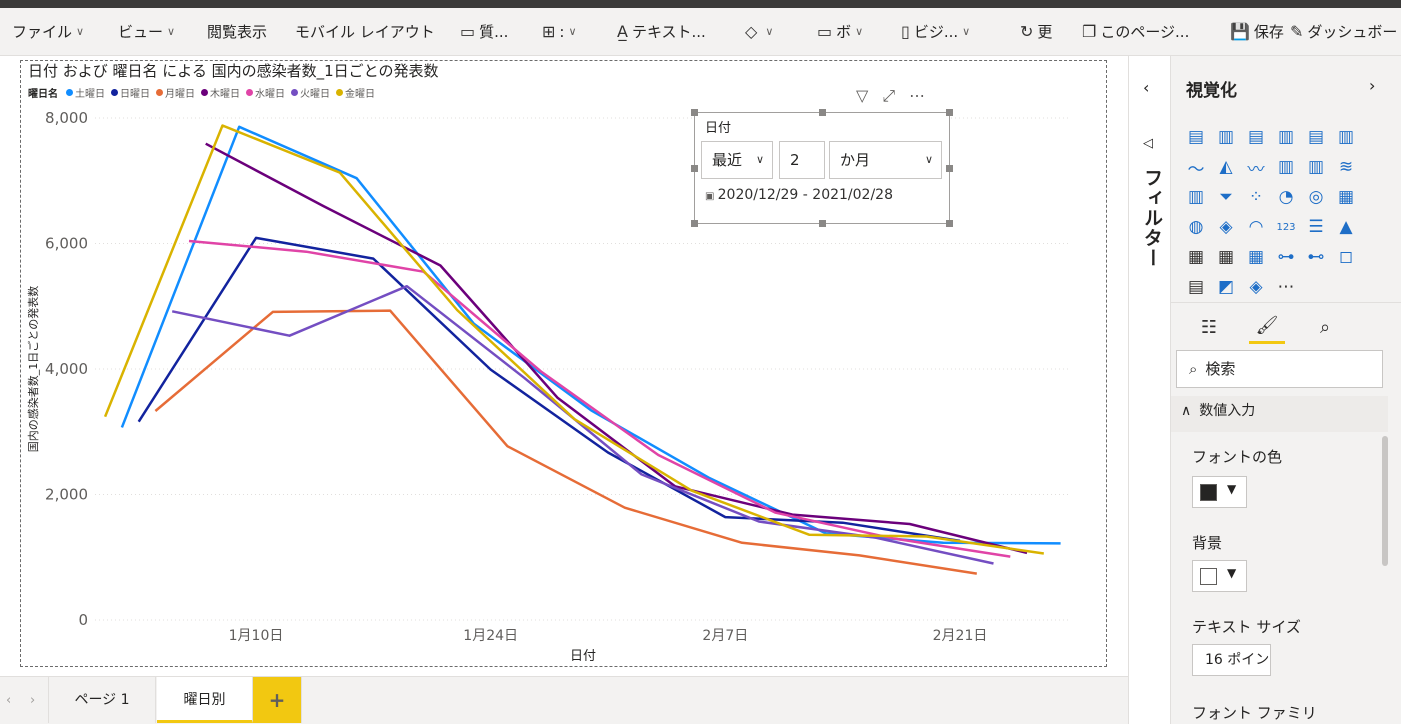  What do you see at coordinates (66, 495) in the screenshot?
I see `y-tick-label: 2,000` at bounding box center [66, 495].